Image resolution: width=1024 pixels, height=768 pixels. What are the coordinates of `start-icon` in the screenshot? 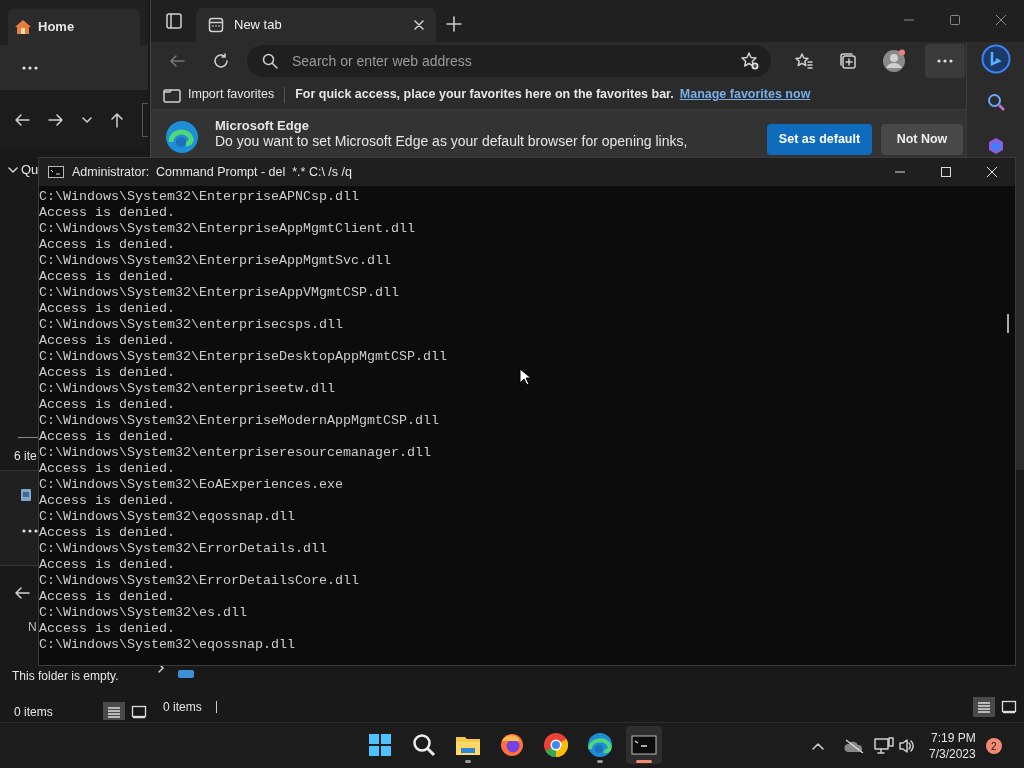 It's located at (380, 745).